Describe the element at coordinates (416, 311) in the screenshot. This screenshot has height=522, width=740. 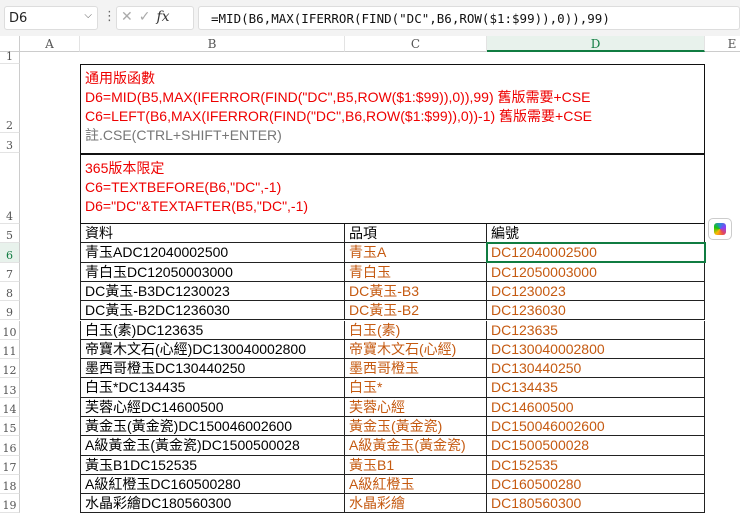
I see `table-cell: DC黃玉-B2` at that location.